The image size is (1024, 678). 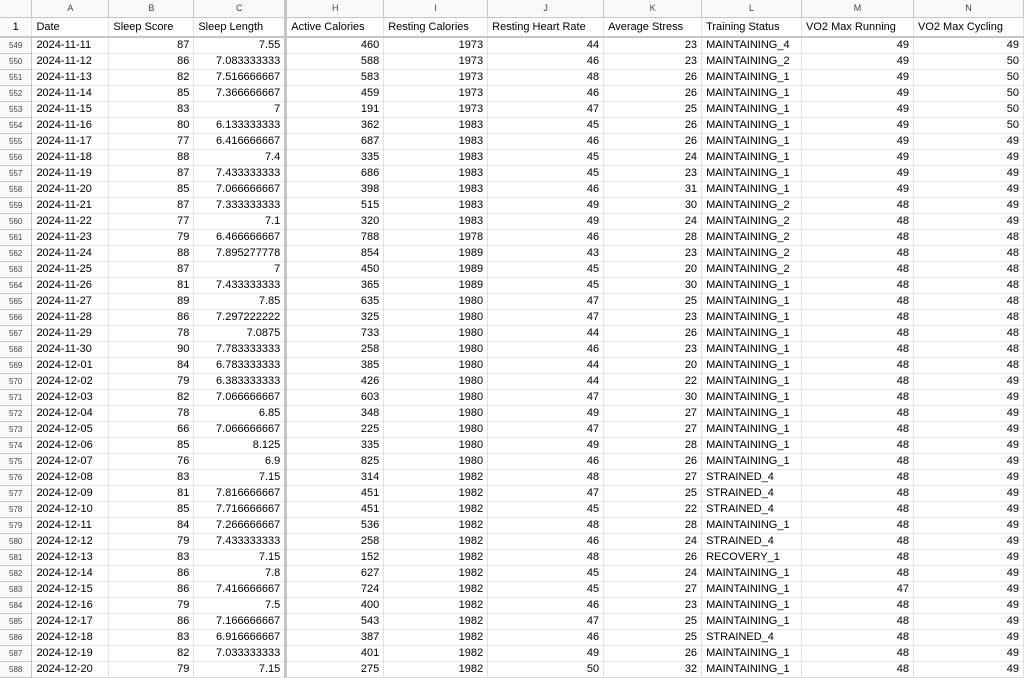 I want to click on row-number: 585, so click(x=16, y=621).